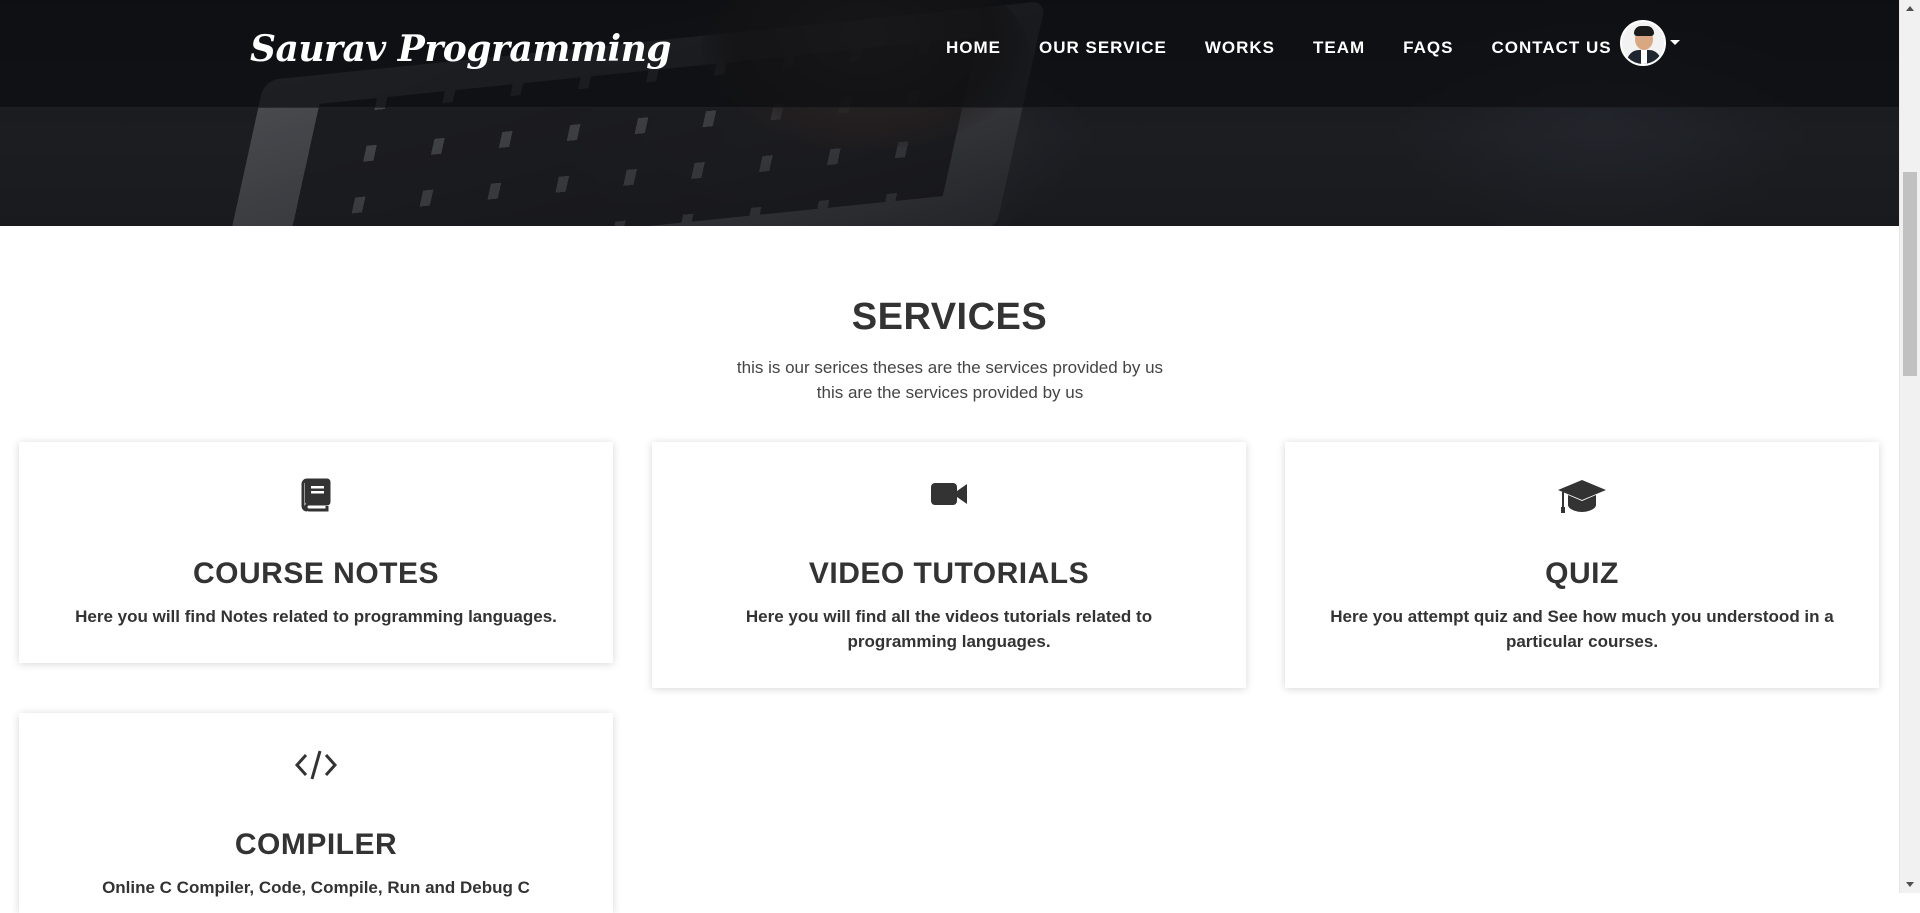 The height and width of the screenshot is (913, 1920). I want to click on nav-faqs: FAQS, so click(1428, 48).